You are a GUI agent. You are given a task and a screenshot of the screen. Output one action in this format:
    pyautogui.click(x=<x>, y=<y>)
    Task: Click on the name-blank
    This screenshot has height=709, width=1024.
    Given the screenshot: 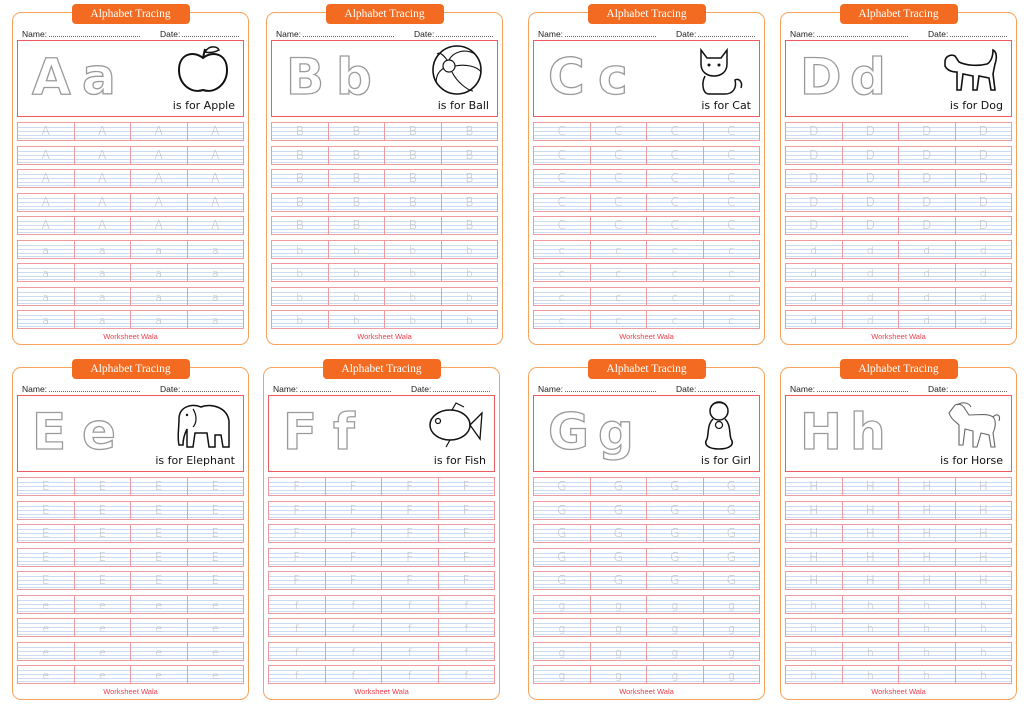 What is the action you would take?
    pyautogui.click(x=610, y=387)
    